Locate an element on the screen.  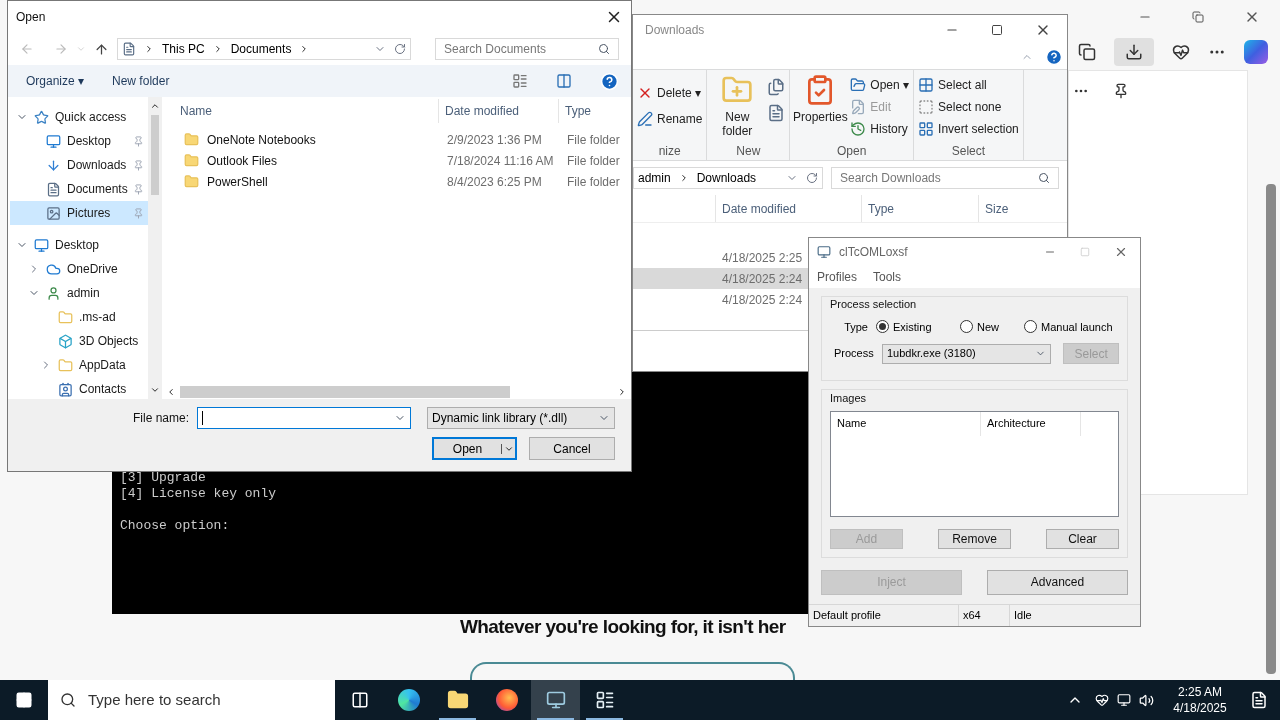
type-cell-text: File folder is located at coordinates (593, 161).